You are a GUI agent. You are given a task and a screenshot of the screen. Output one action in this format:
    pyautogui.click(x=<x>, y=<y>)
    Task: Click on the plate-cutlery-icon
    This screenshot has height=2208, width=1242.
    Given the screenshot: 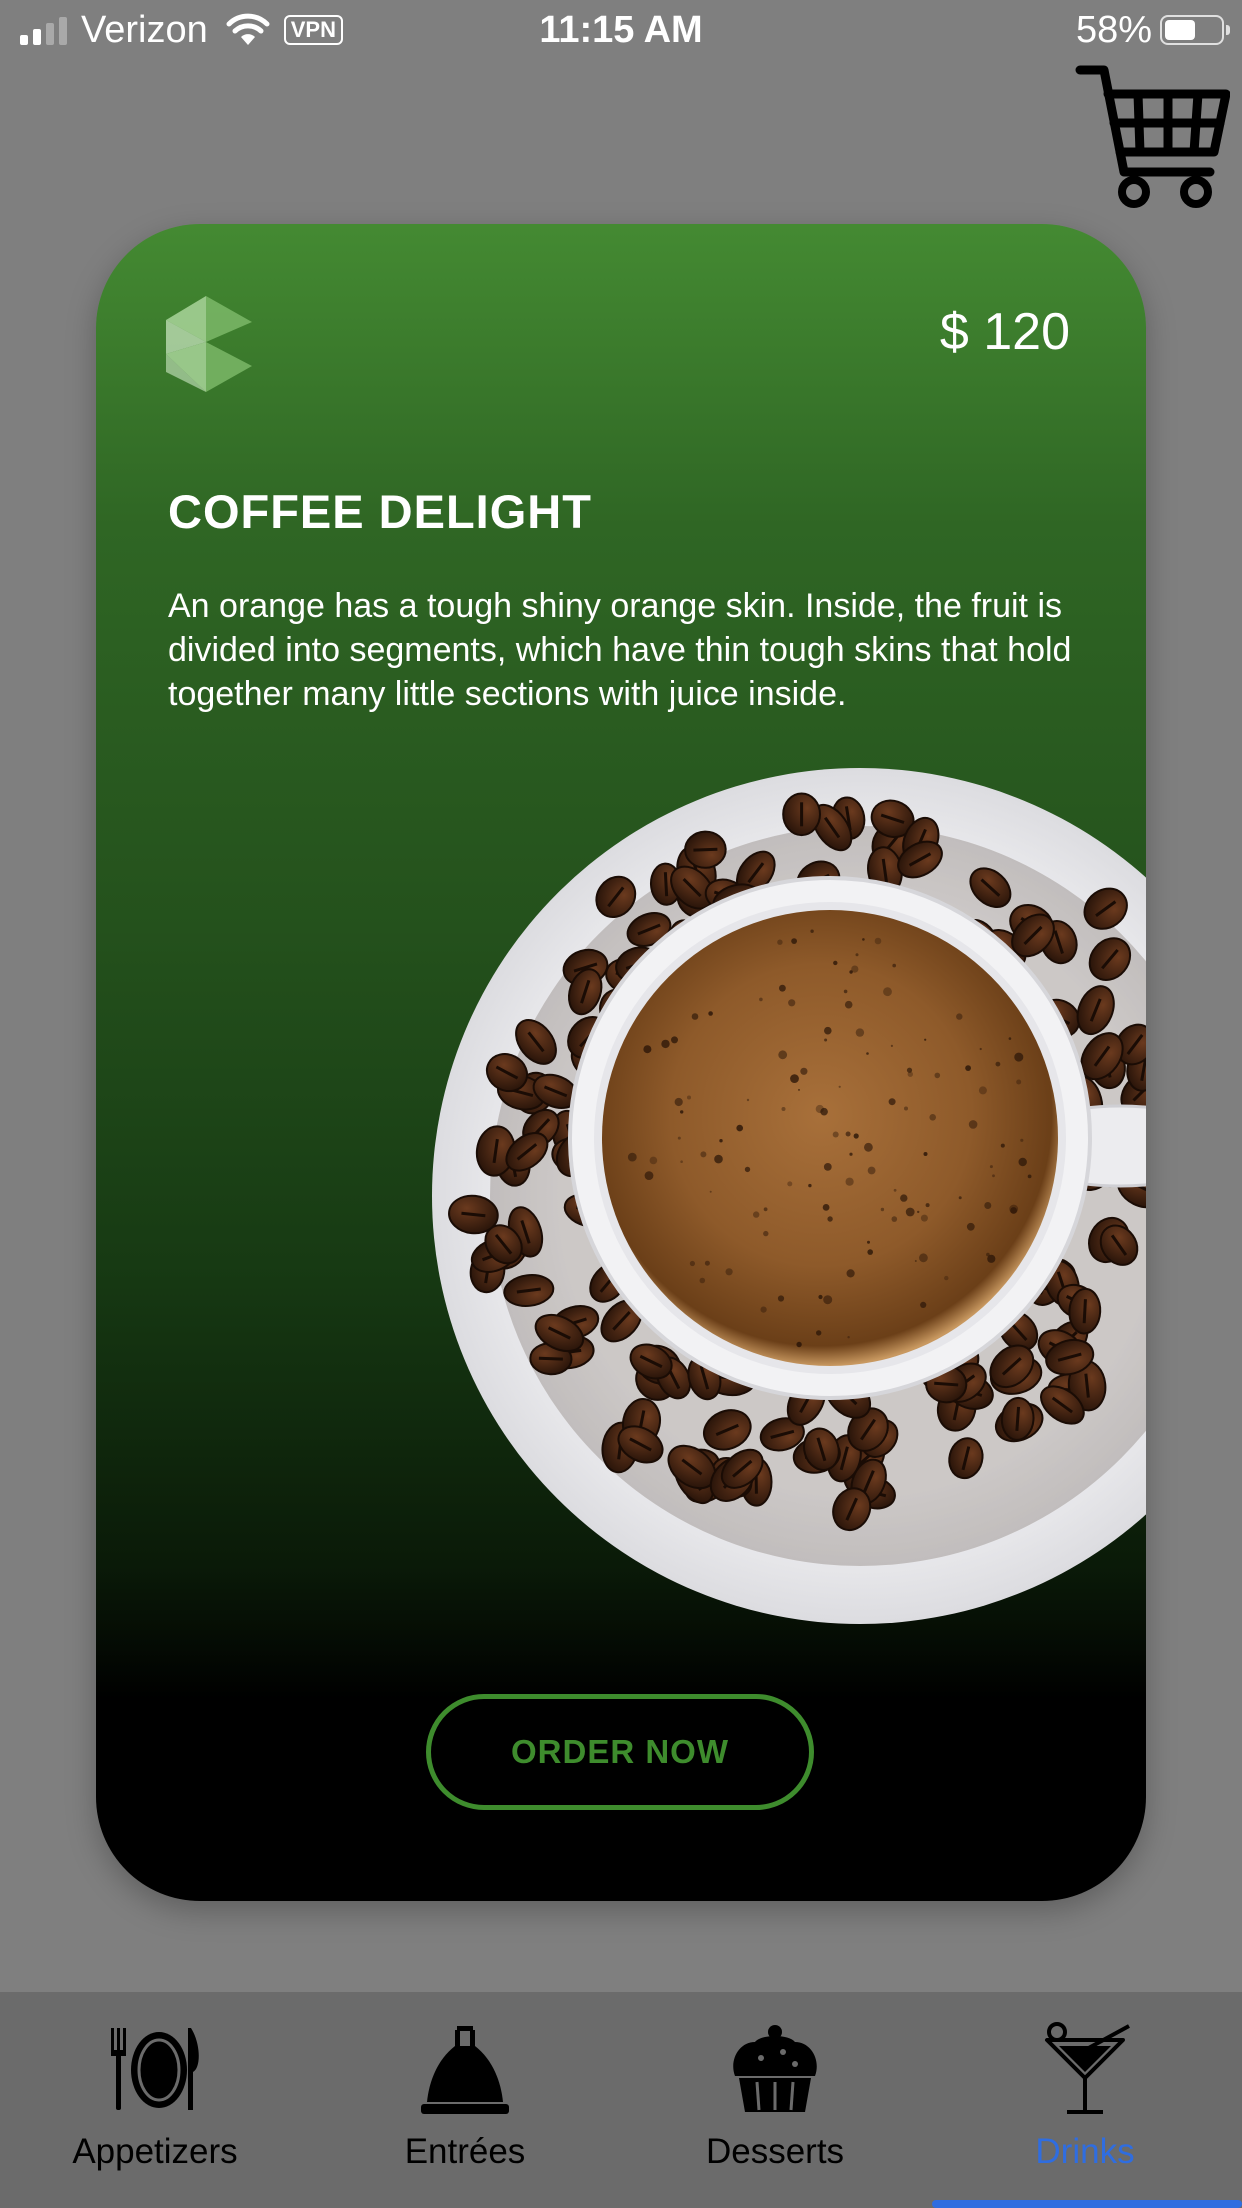 What is the action you would take?
    pyautogui.click(x=155, y=2069)
    